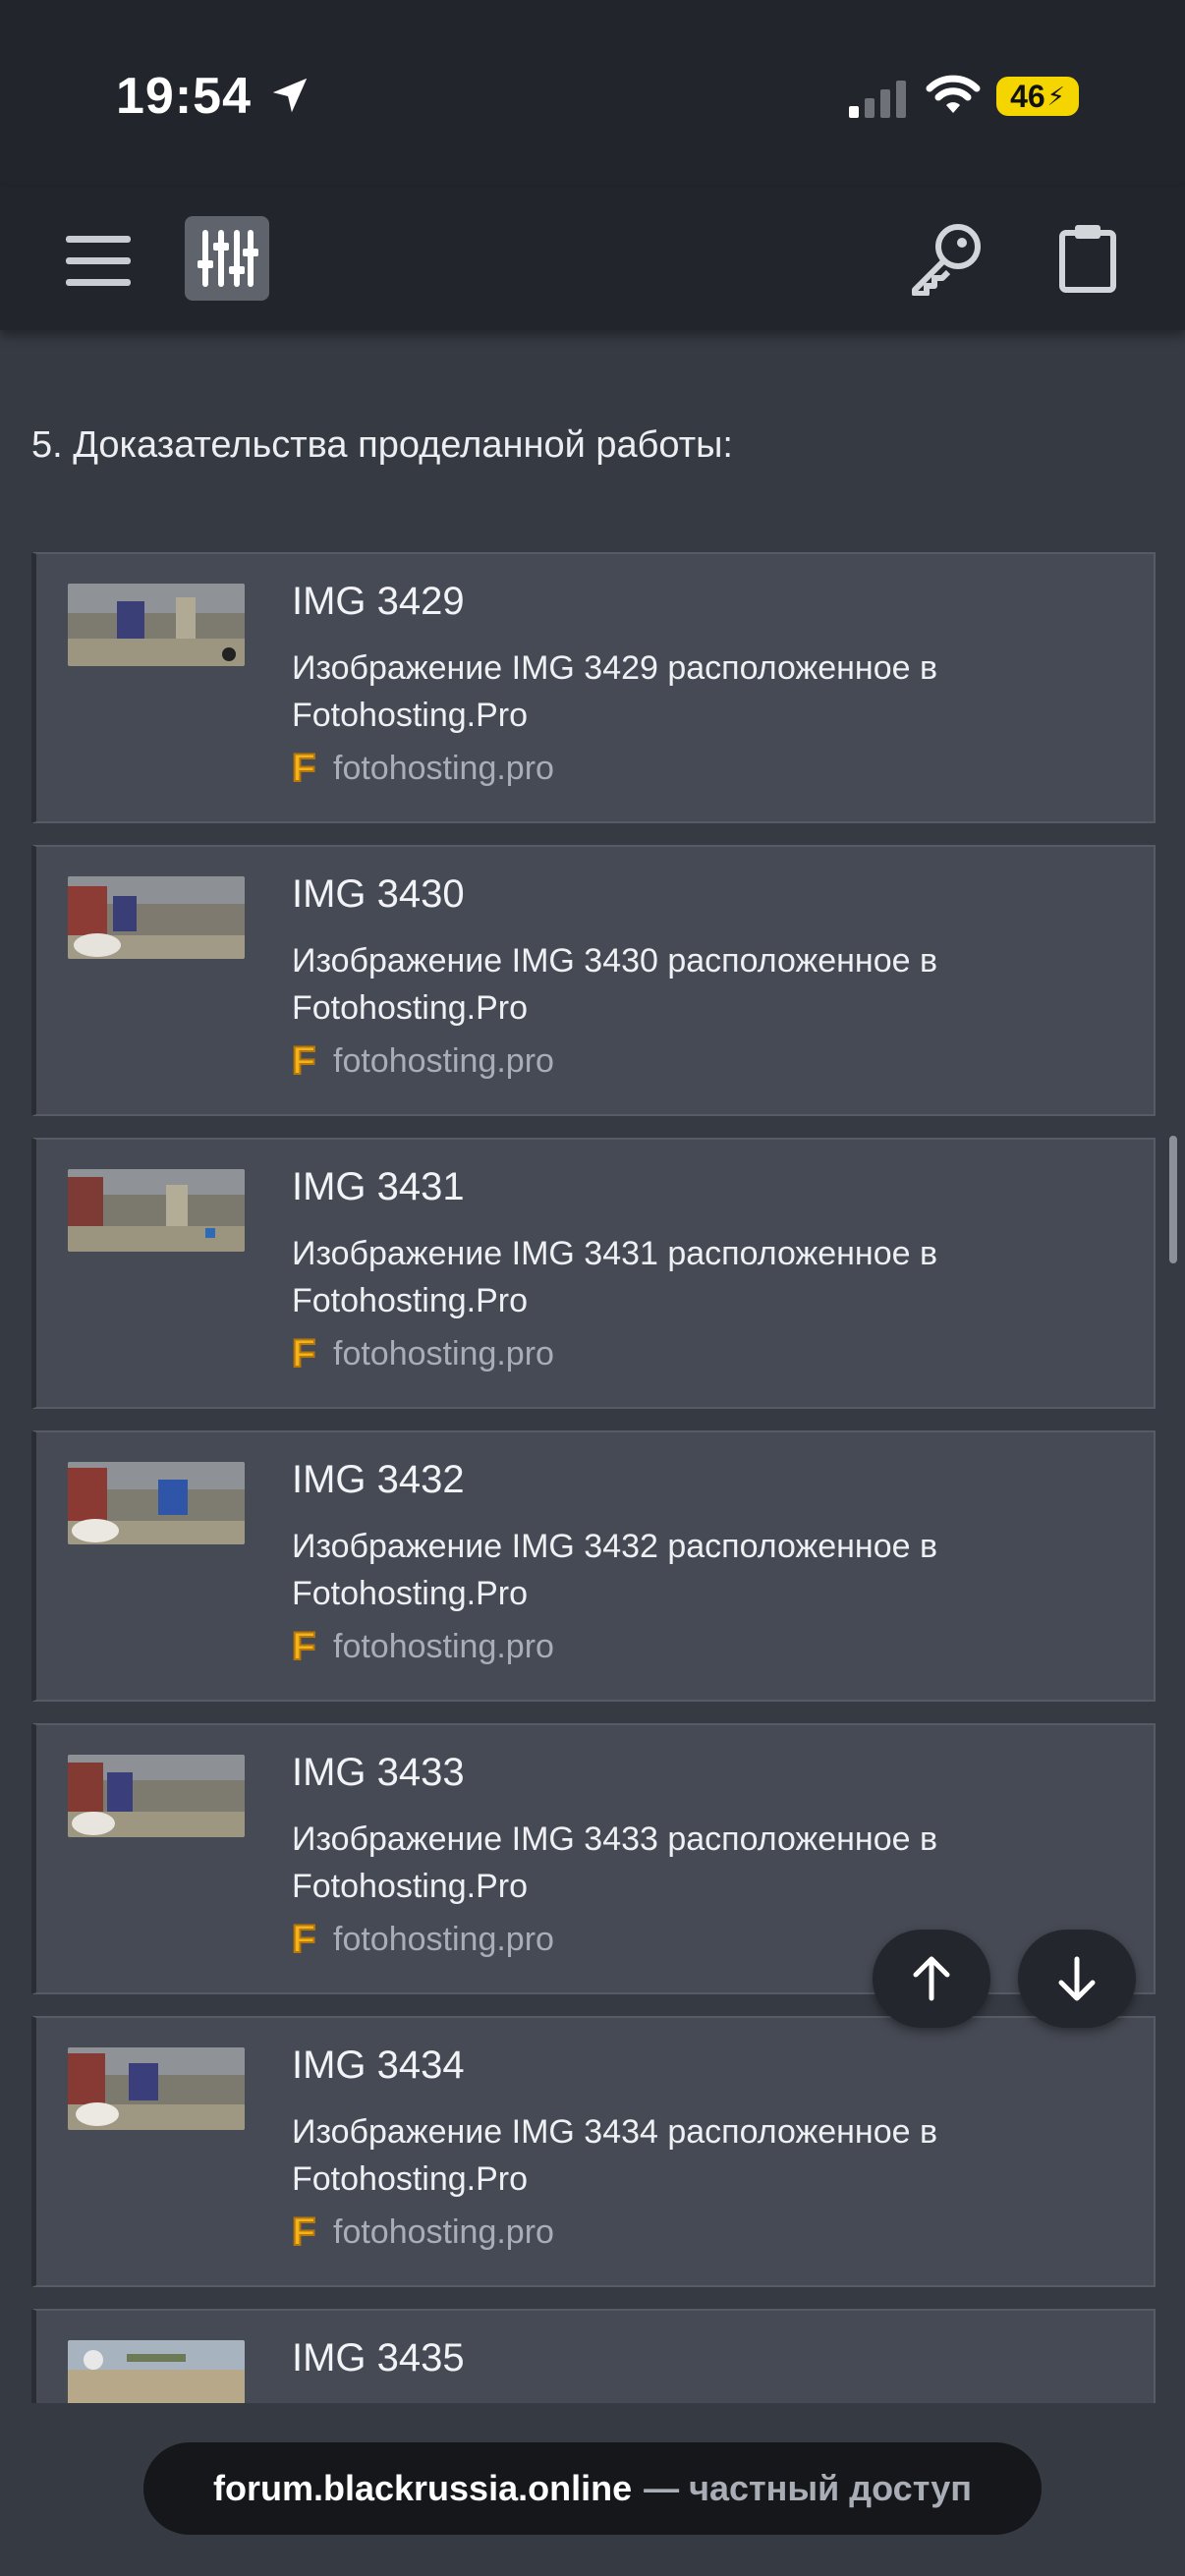  What do you see at coordinates (379, 894) in the screenshot?
I see `card-title: IMG 3430` at bounding box center [379, 894].